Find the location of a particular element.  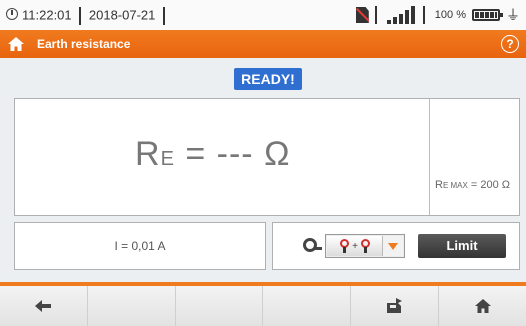

save-button is located at coordinates (395, 306).